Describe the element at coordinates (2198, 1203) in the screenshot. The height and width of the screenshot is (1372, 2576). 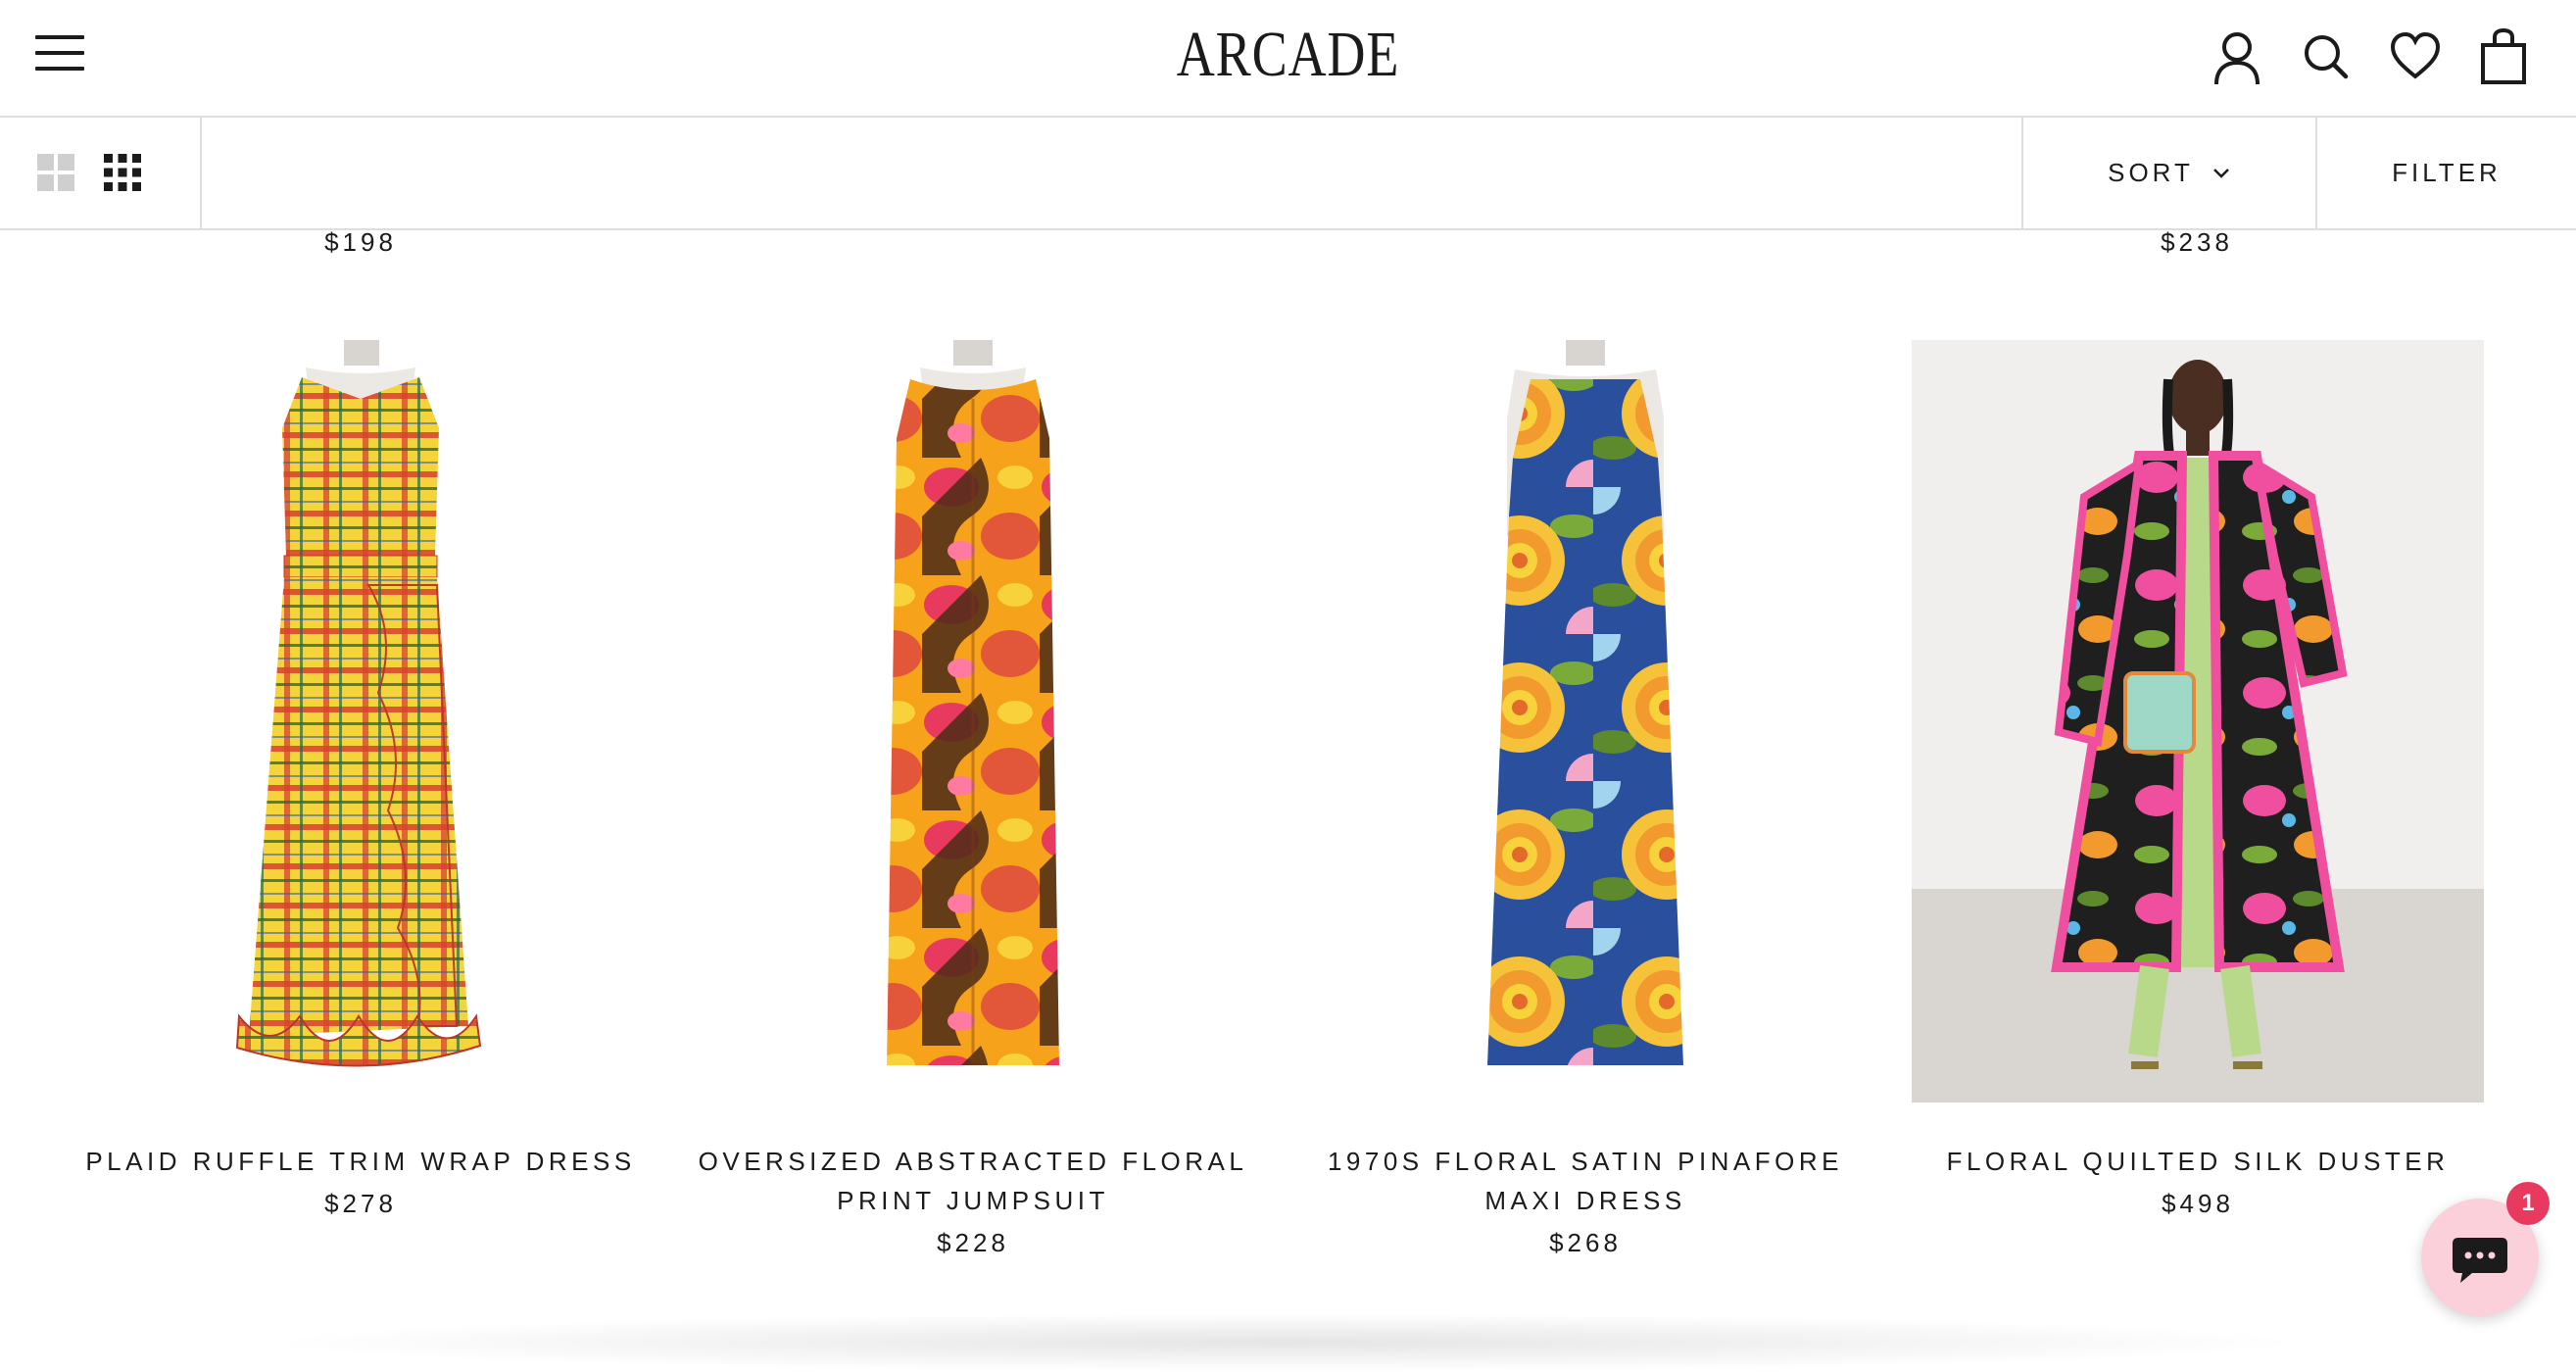
I see `product-price: $498` at that location.